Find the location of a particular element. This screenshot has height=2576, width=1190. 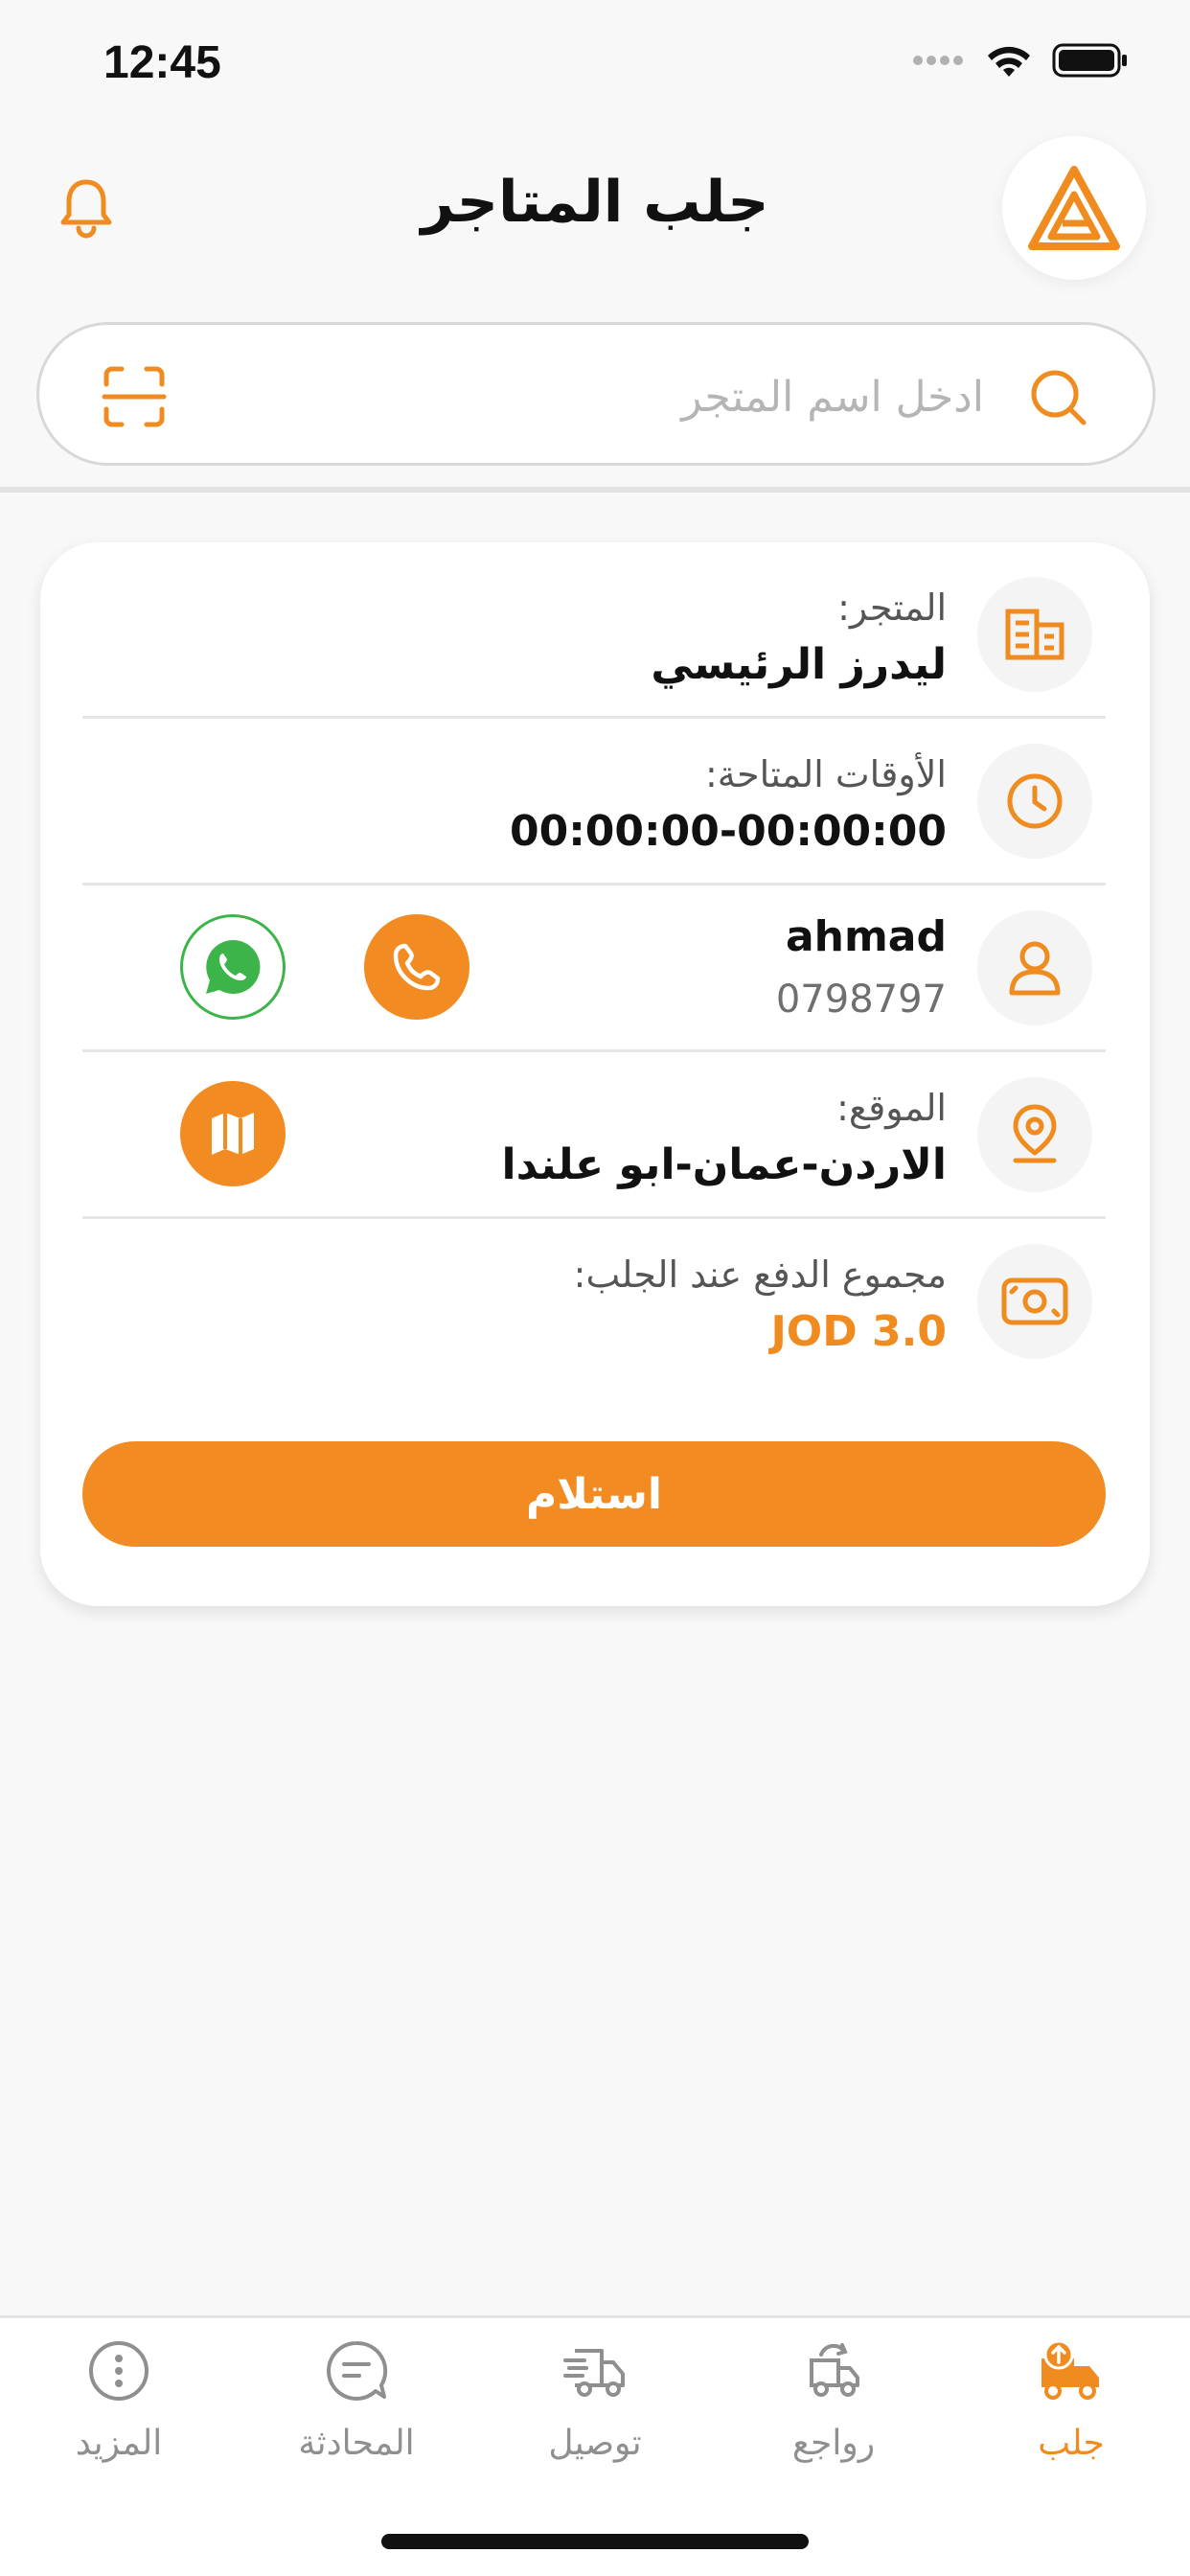

call-button is located at coordinates (417, 967).